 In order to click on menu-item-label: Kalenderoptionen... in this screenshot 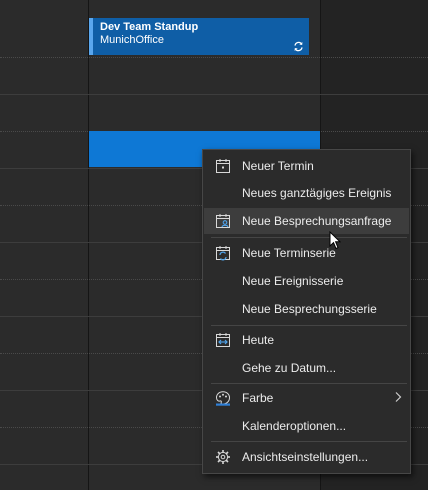, I will do `click(294, 426)`.